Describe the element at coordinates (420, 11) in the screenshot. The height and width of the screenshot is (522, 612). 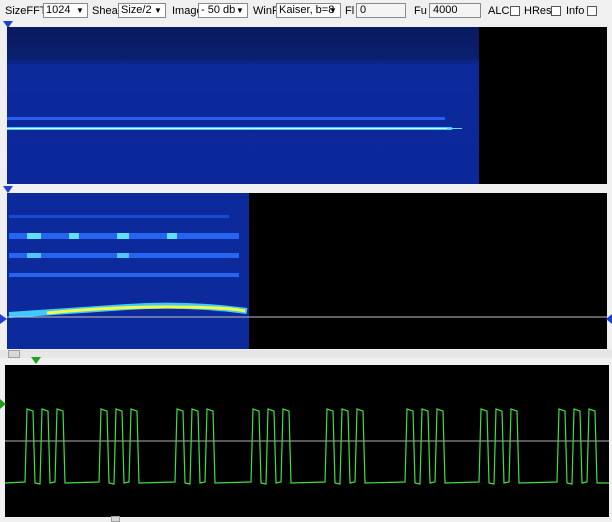
I see `fu-label: Fu` at that location.